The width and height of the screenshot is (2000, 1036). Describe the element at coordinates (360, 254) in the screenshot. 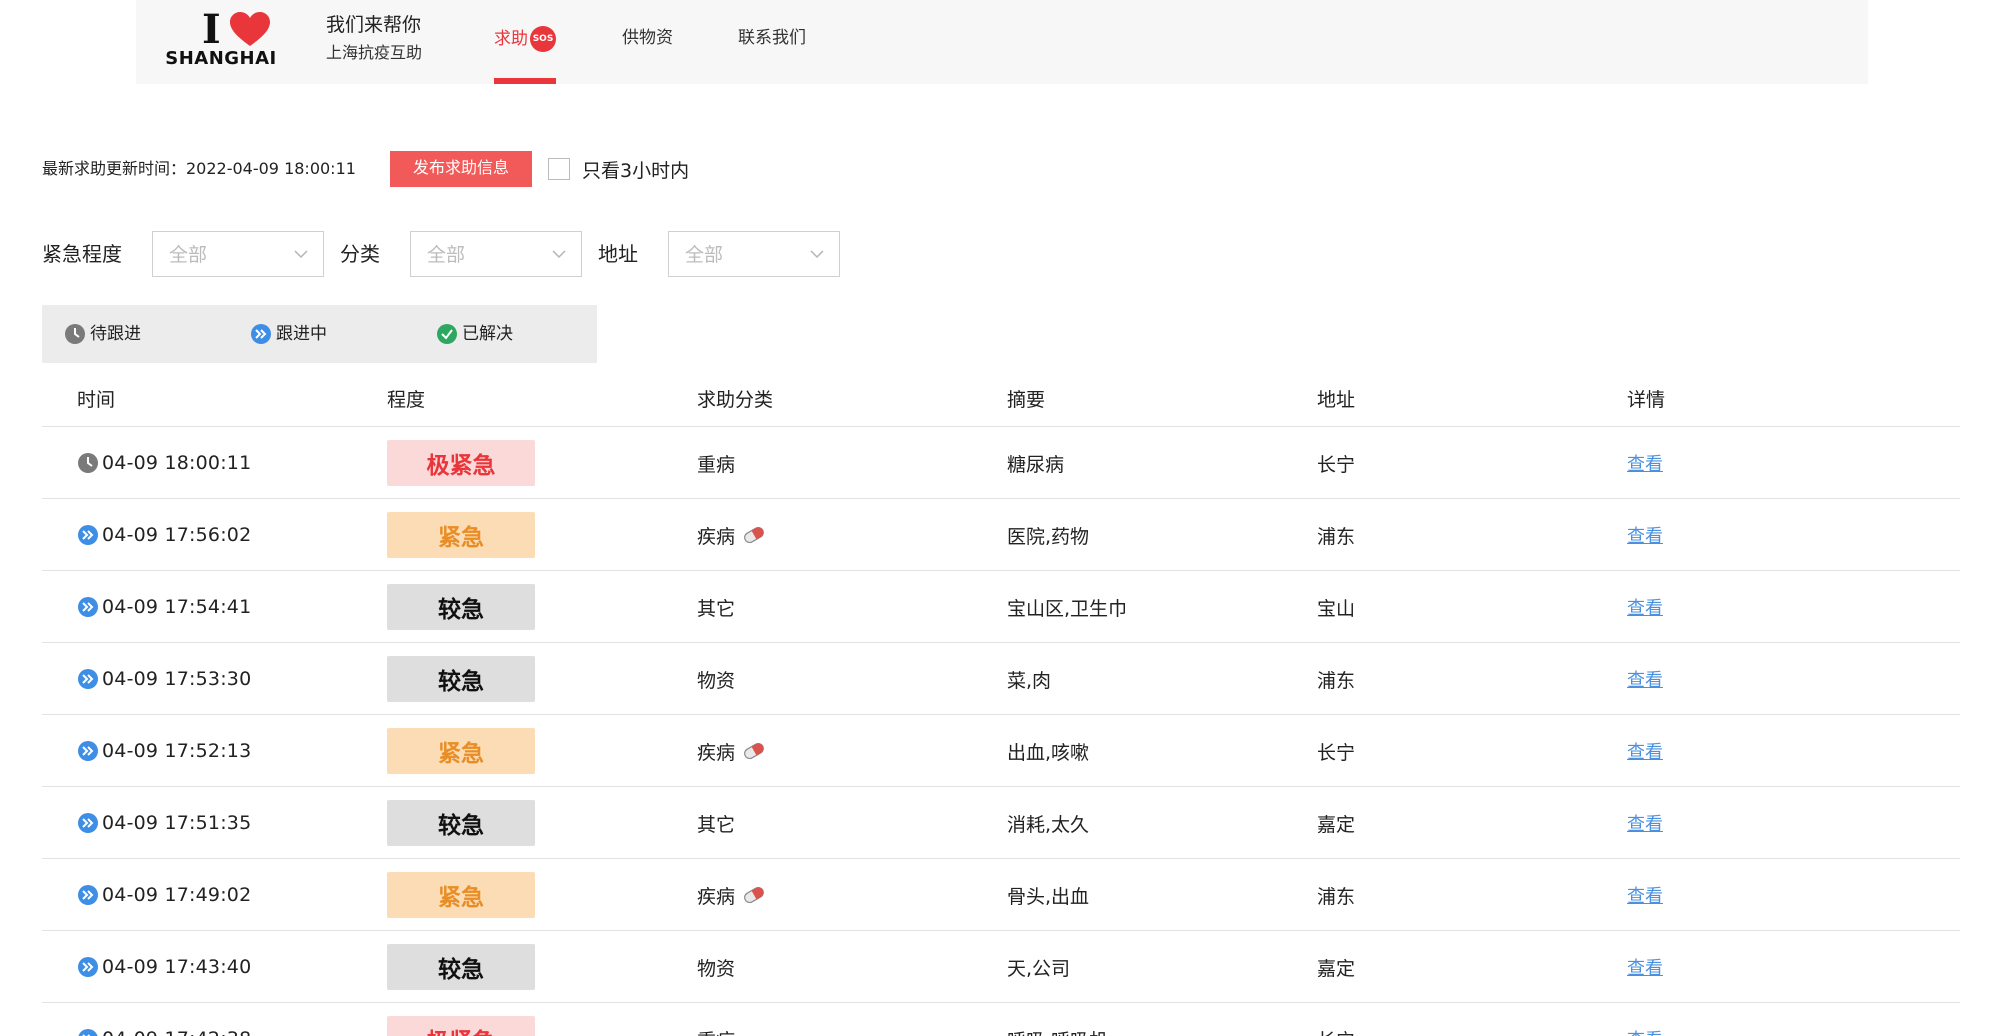

I see `filter-label-category: 分类` at that location.